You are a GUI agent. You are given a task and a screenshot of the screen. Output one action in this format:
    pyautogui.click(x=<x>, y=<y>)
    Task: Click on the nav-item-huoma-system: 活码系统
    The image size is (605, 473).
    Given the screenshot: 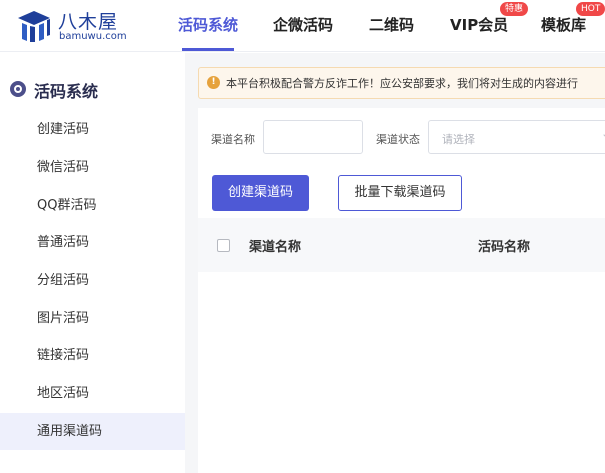 What is the action you would take?
    pyautogui.click(x=208, y=24)
    